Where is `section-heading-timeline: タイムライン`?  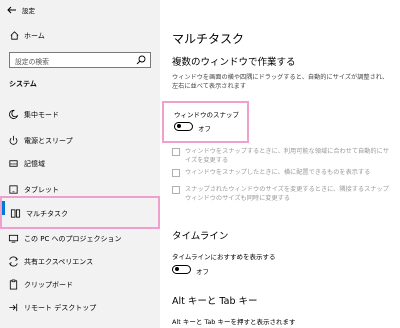
section-heading-timeline: タイムライン is located at coordinates (200, 236).